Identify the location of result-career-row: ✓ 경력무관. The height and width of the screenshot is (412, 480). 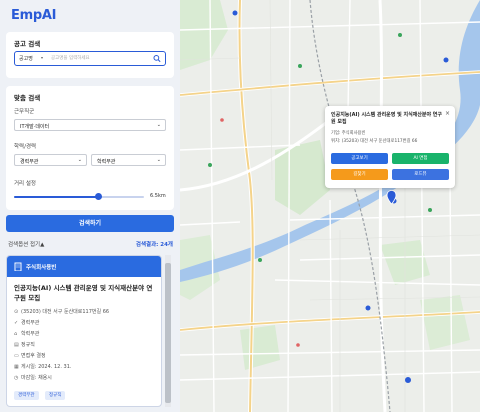
(26, 322).